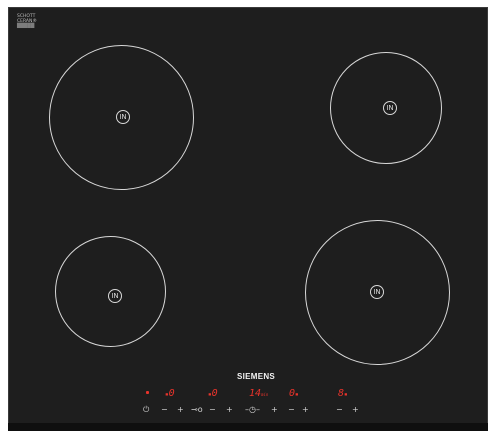 This screenshot has width=495, height=435. I want to click on power-indicator-light, so click(147, 392).